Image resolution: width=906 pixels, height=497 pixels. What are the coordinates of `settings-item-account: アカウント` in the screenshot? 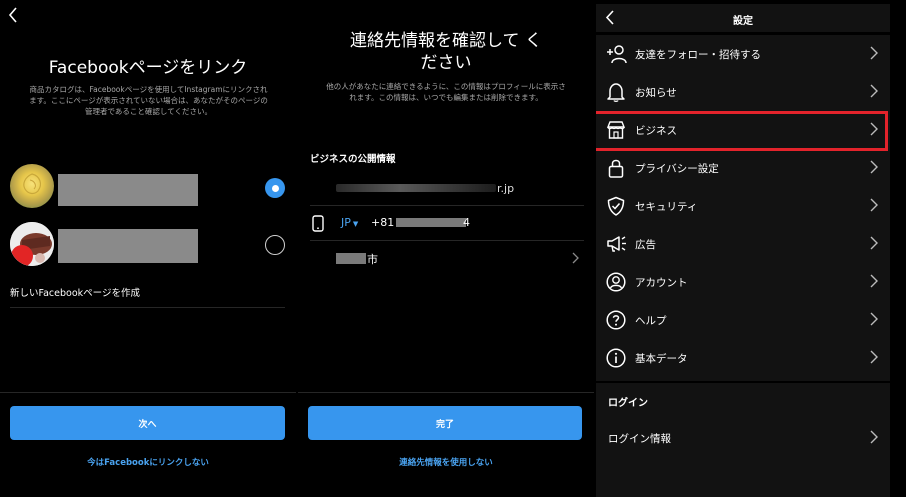 It's located at (743, 282).